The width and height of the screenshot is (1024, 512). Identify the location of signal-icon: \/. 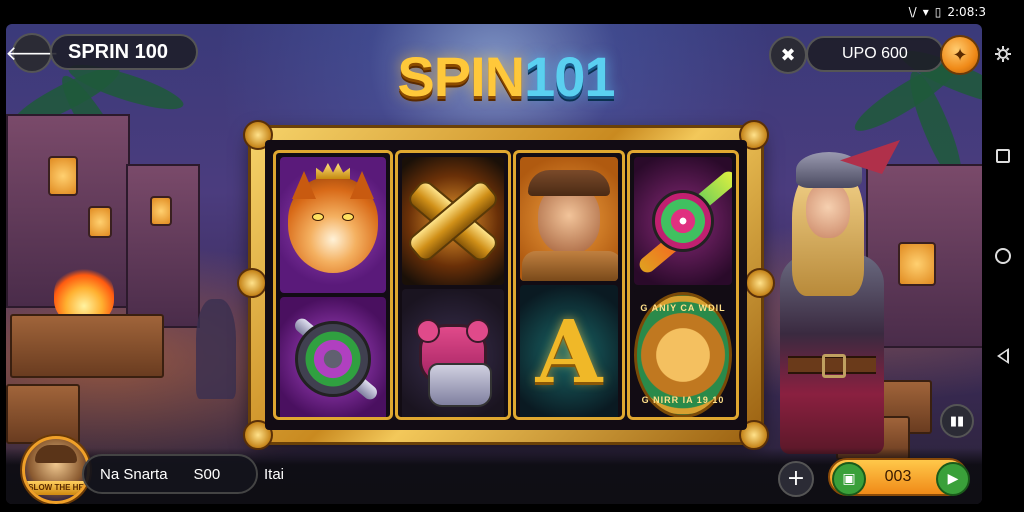
(912, 12).